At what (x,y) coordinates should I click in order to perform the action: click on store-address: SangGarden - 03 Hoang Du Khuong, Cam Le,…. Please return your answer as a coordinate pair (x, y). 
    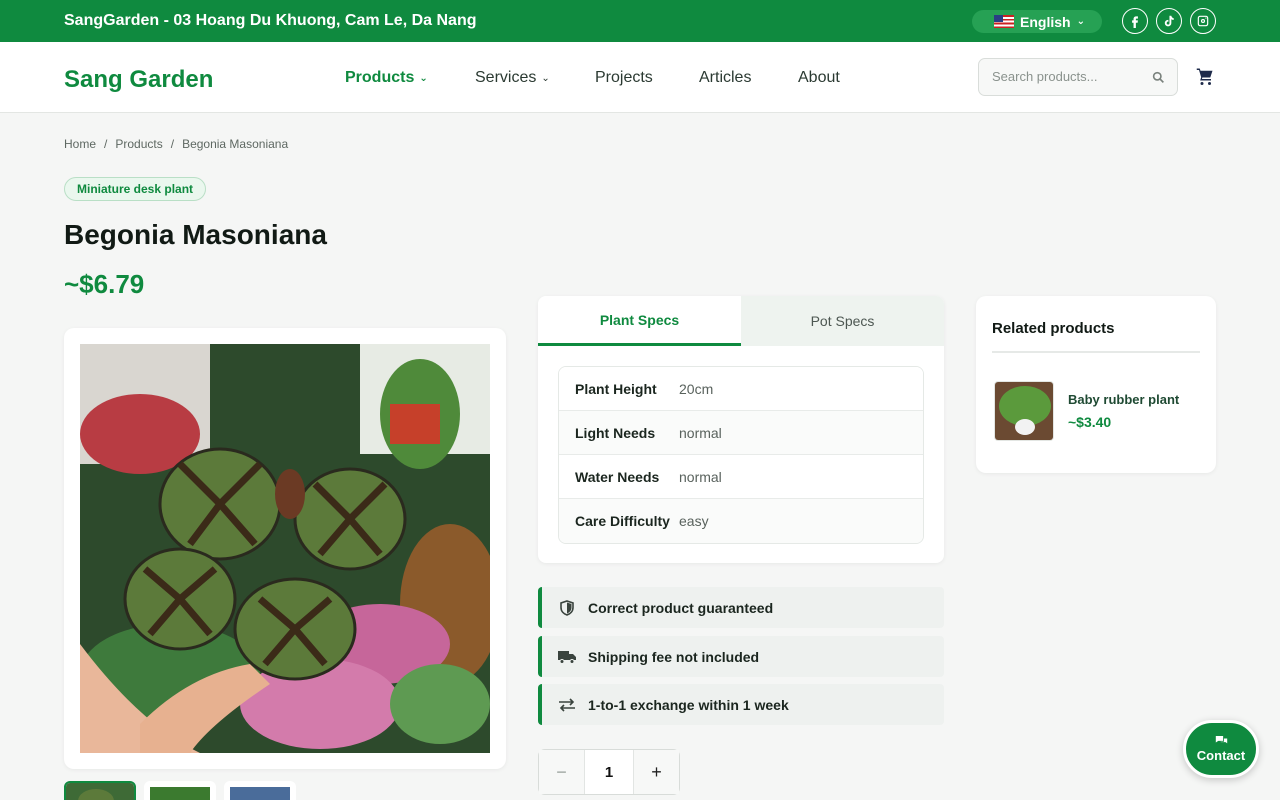
    Looking at the image, I should click on (270, 20).